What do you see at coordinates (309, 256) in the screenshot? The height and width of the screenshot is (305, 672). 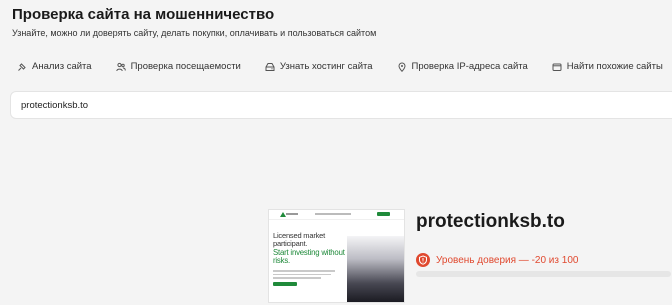 I see `preview-tagline: Start investing without risks.` at bounding box center [309, 256].